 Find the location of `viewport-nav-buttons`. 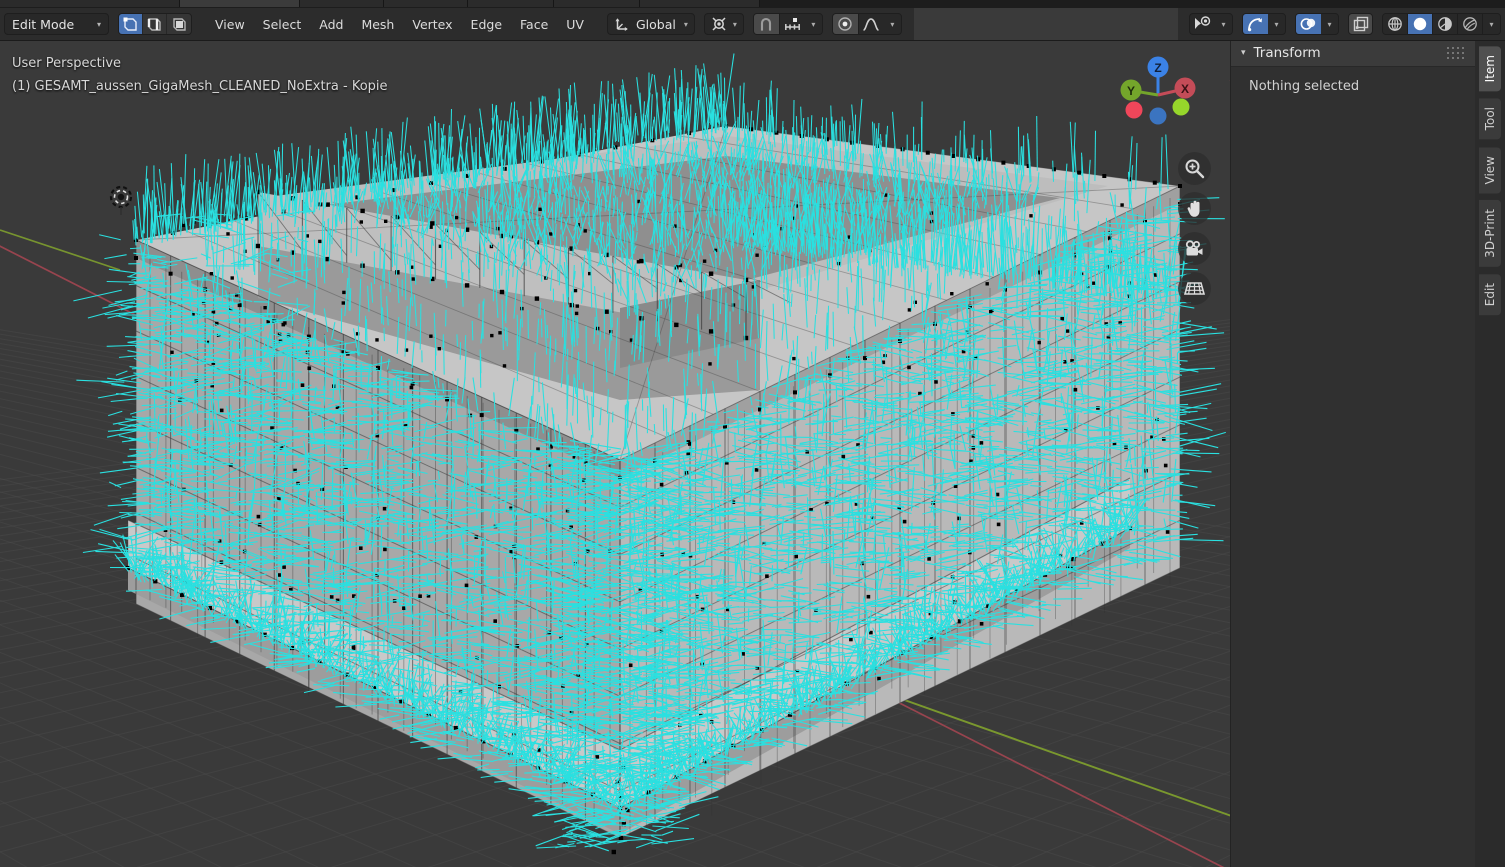

viewport-nav-buttons is located at coordinates (1194, 228).